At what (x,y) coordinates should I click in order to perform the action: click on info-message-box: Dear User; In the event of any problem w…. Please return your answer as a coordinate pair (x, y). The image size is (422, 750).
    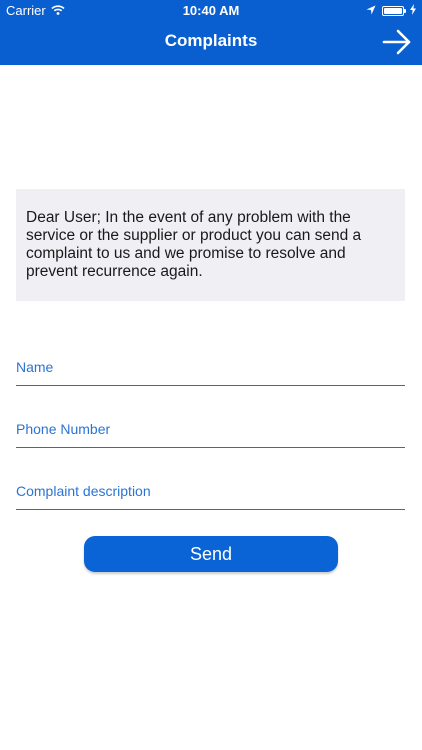
    Looking at the image, I should click on (210, 245).